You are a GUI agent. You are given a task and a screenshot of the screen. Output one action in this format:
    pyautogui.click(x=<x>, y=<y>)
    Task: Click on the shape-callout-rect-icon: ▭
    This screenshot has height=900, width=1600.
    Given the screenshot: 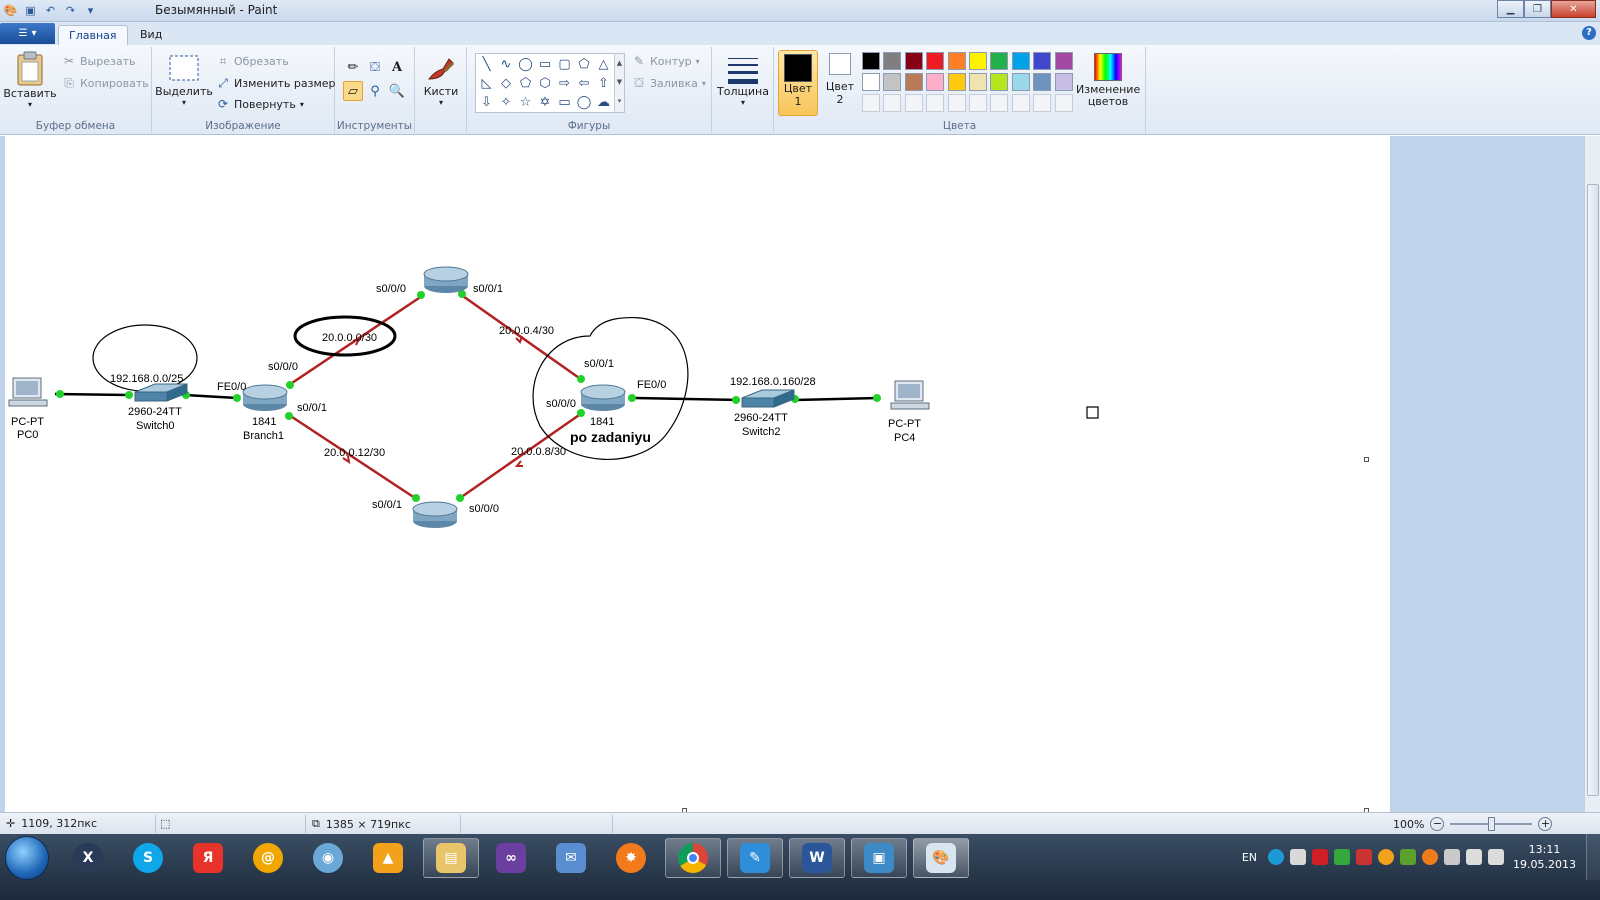 What is the action you would take?
    pyautogui.click(x=564, y=102)
    